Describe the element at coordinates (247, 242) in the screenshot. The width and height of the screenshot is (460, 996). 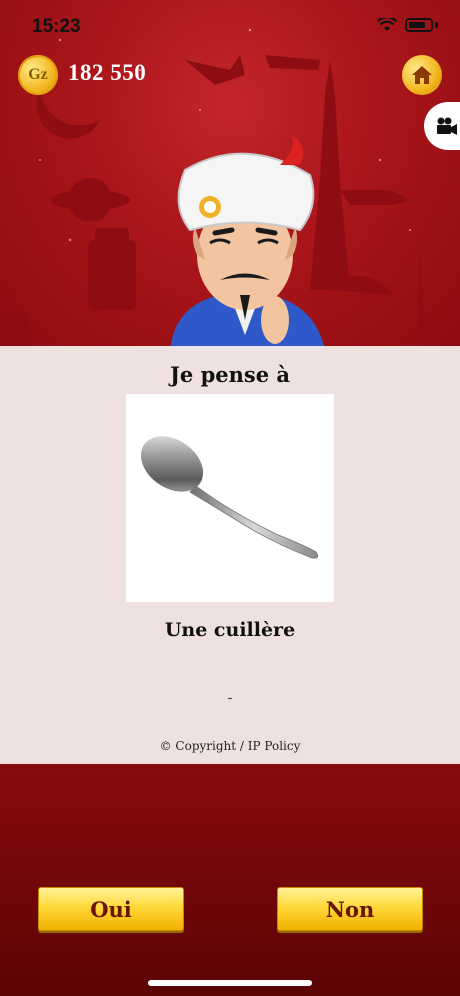
I see `genie-character` at that location.